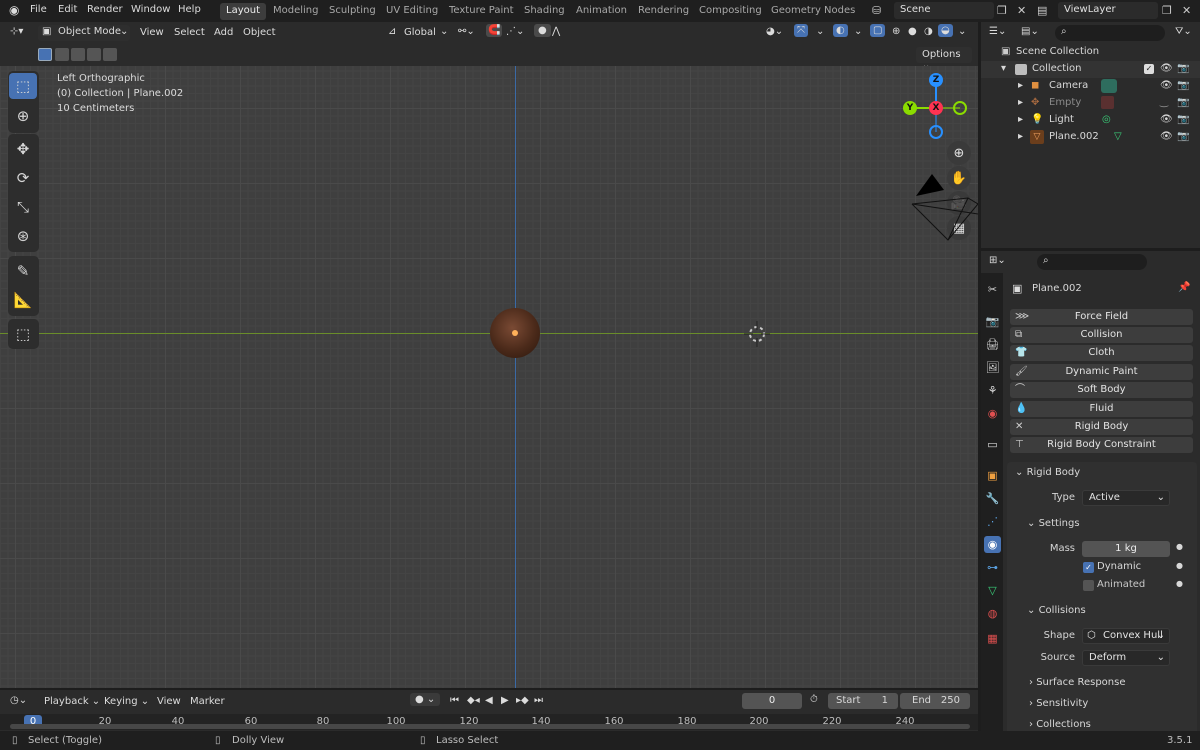 The image size is (1200, 750). Describe the element at coordinates (481, 11) in the screenshot. I see `tab-texture-paint: Texture Paint` at that location.